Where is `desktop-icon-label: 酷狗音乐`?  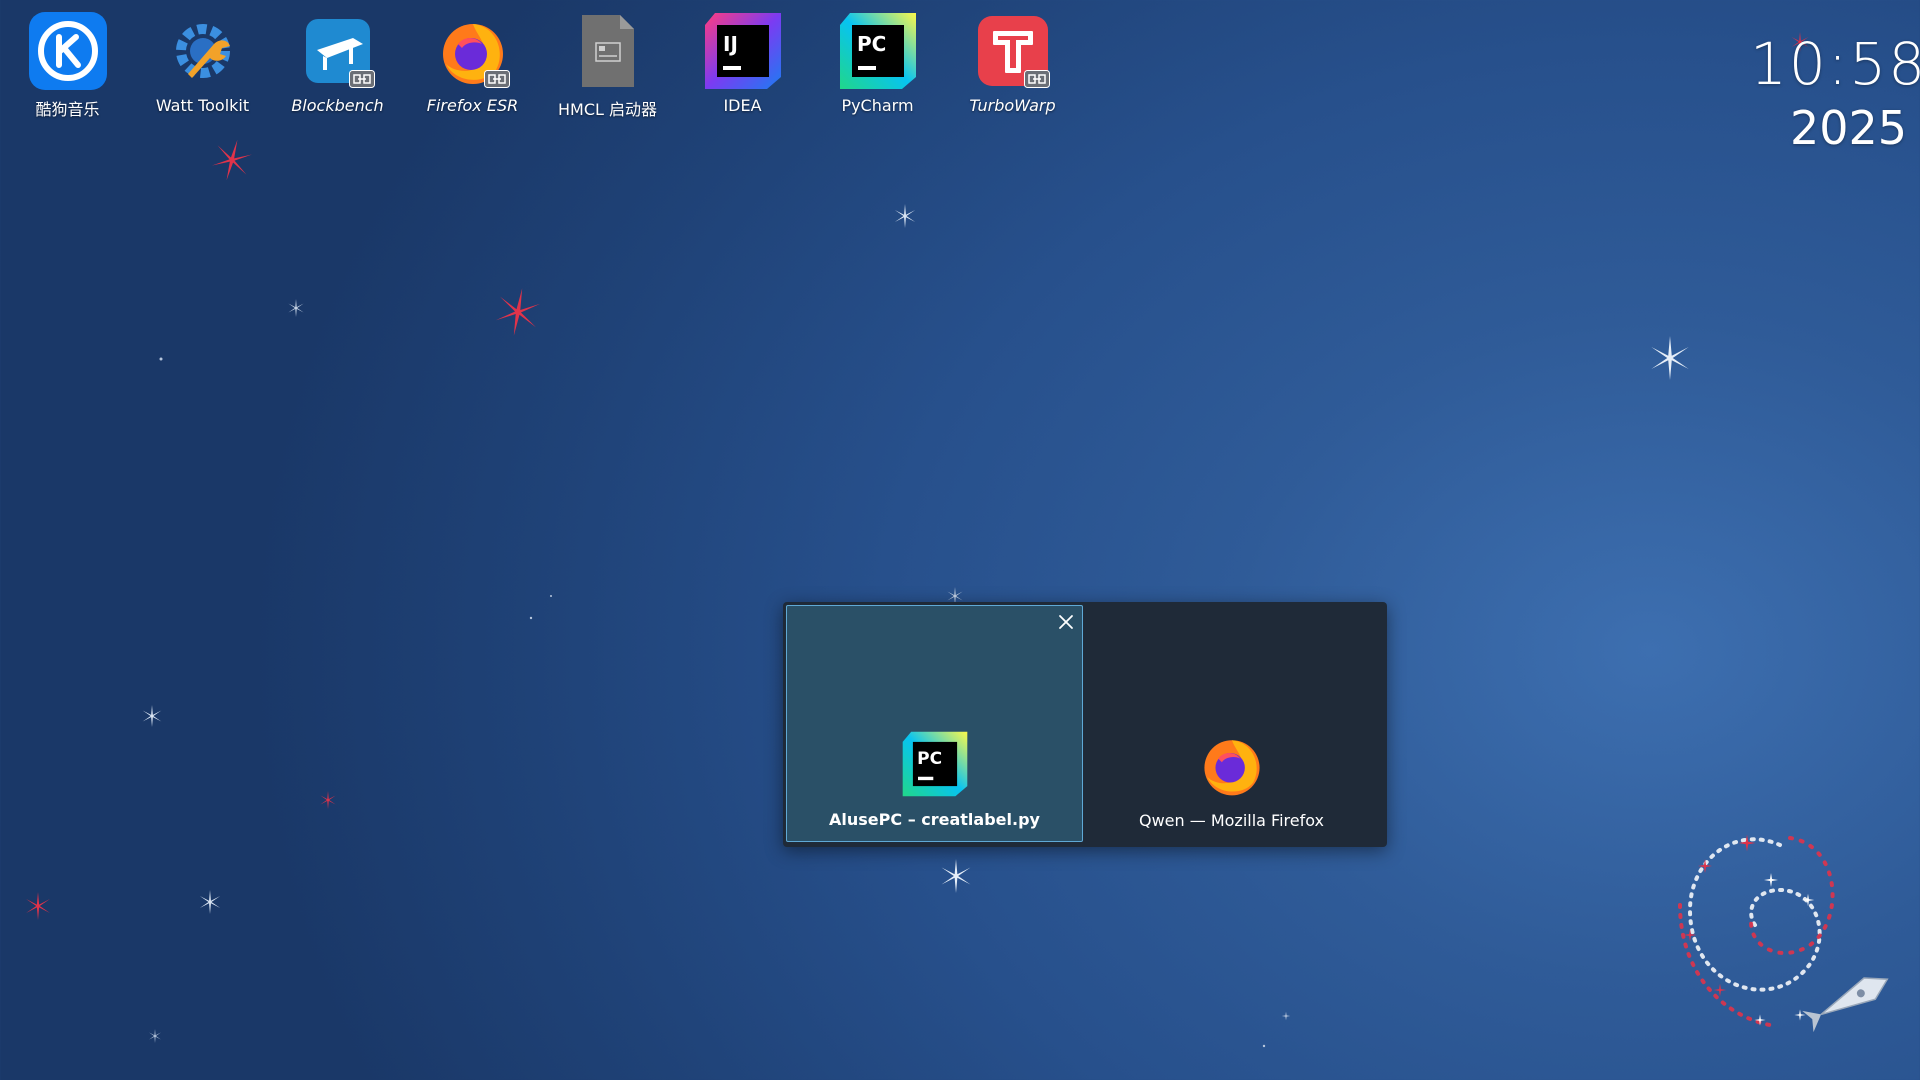
desktop-icon-label: 酷狗音乐 is located at coordinates (67, 109).